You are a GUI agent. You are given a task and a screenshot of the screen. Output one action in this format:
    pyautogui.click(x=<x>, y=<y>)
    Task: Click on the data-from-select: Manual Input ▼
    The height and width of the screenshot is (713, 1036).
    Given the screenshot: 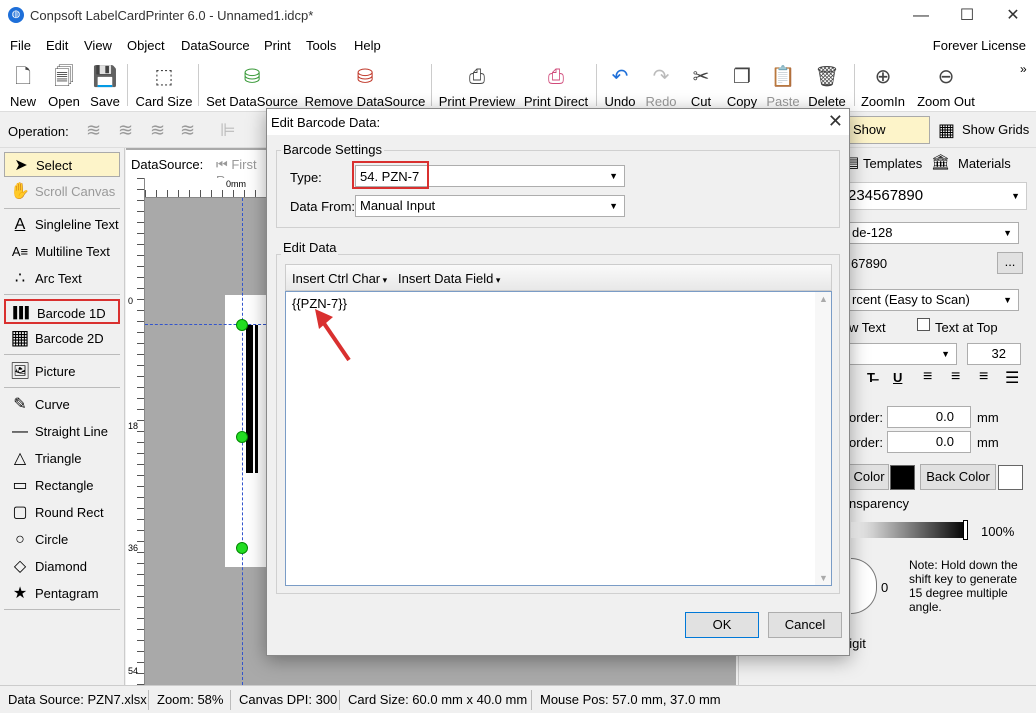 What is the action you would take?
    pyautogui.click(x=490, y=206)
    